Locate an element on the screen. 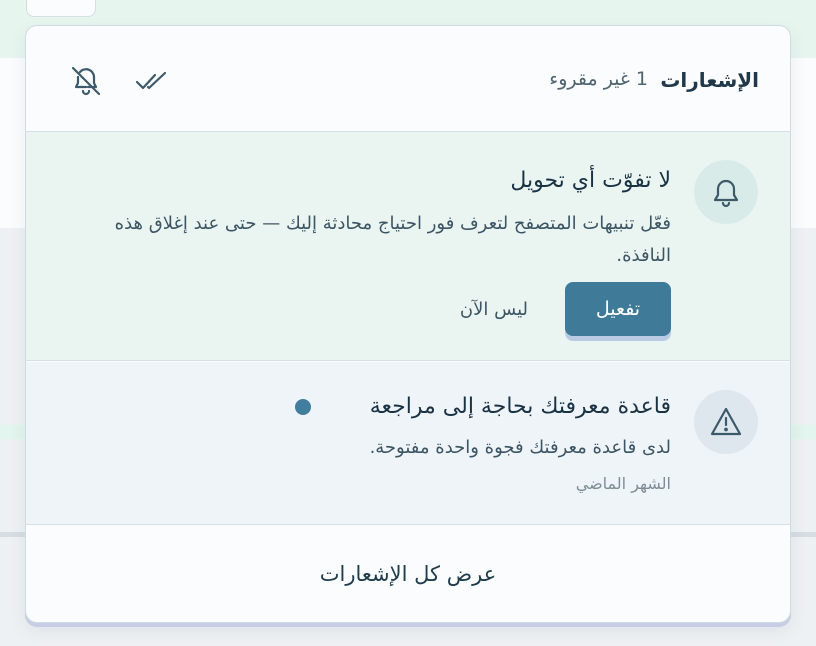 The width and height of the screenshot is (816, 646). warning-triangle-icon is located at coordinates (726, 421).